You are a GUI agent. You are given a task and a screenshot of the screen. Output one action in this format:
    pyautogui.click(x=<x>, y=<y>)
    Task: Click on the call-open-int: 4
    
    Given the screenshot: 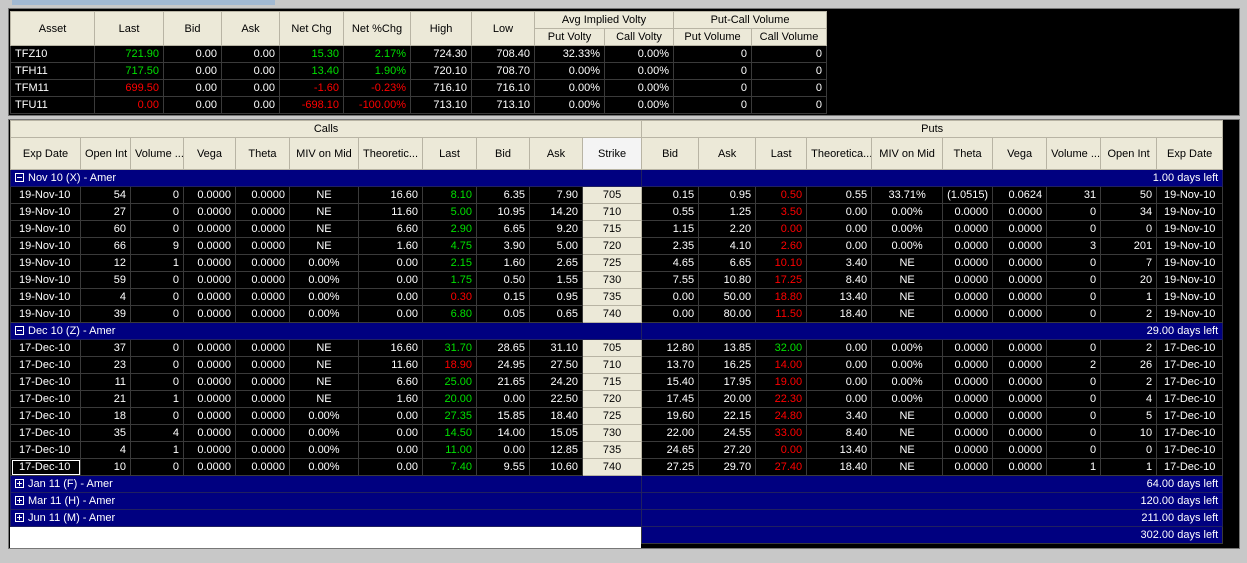 What is the action you would take?
    pyautogui.click(x=105, y=450)
    